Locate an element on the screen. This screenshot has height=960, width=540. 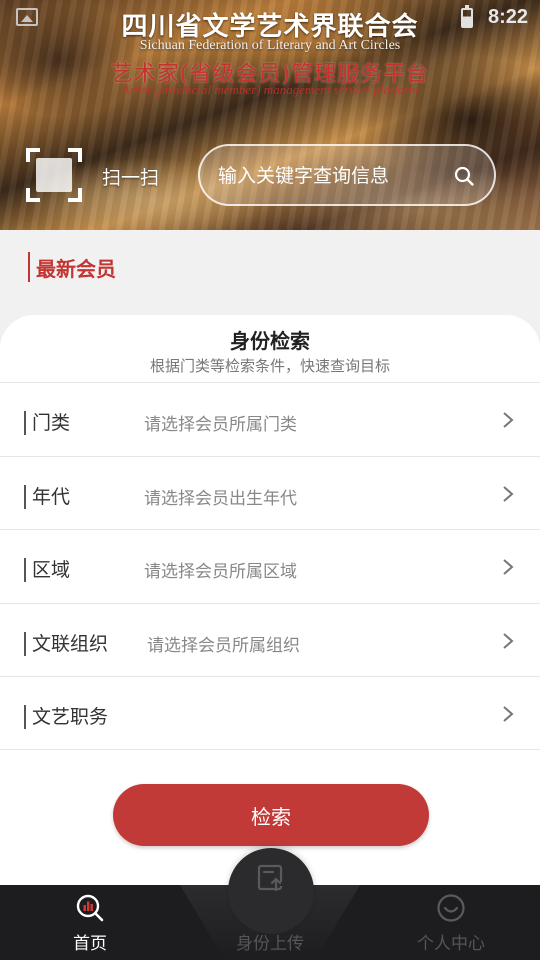
filter-placeholder: 请选择会员出生年代 is located at coordinates (220, 499).